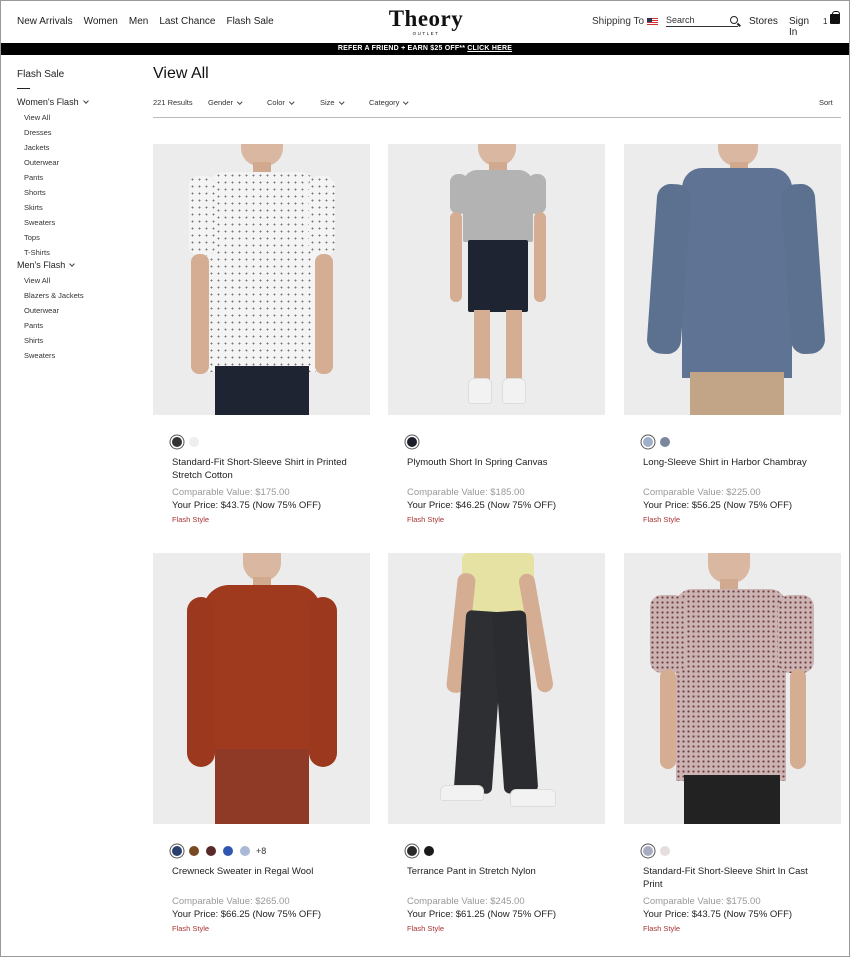 Image resolution: width=850 pixels, height=957 pixels. What do you see at coordinates (77, 207) in the screenshot?
I see `sidebar-item-skirts: Skirts` at bounding box center [77, 207].